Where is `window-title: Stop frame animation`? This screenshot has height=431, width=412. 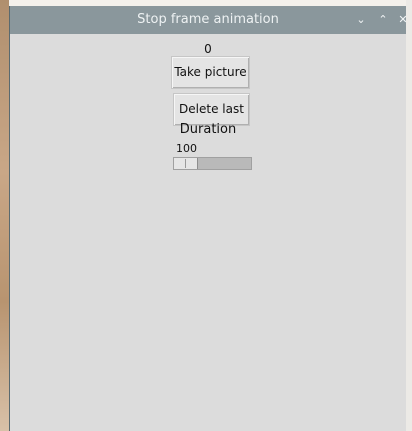
window-title: Stop frame animation is located at coordinates (208, 19).